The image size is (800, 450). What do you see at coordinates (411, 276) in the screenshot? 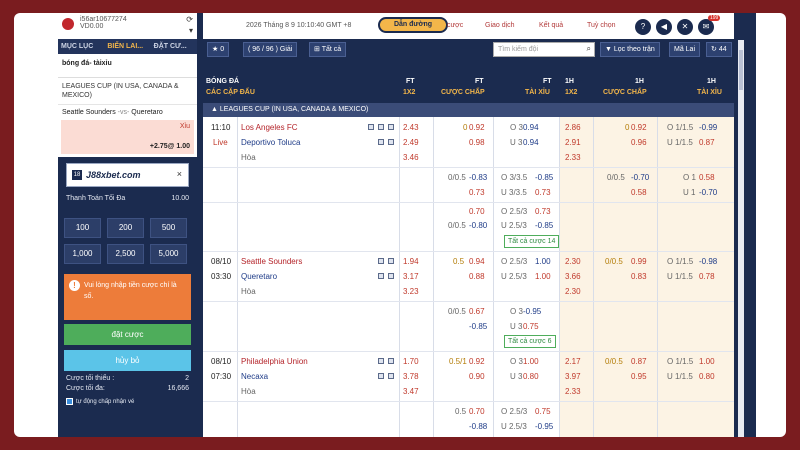
I see `odds-cell: 3.17` at bounding box center [411, 276].